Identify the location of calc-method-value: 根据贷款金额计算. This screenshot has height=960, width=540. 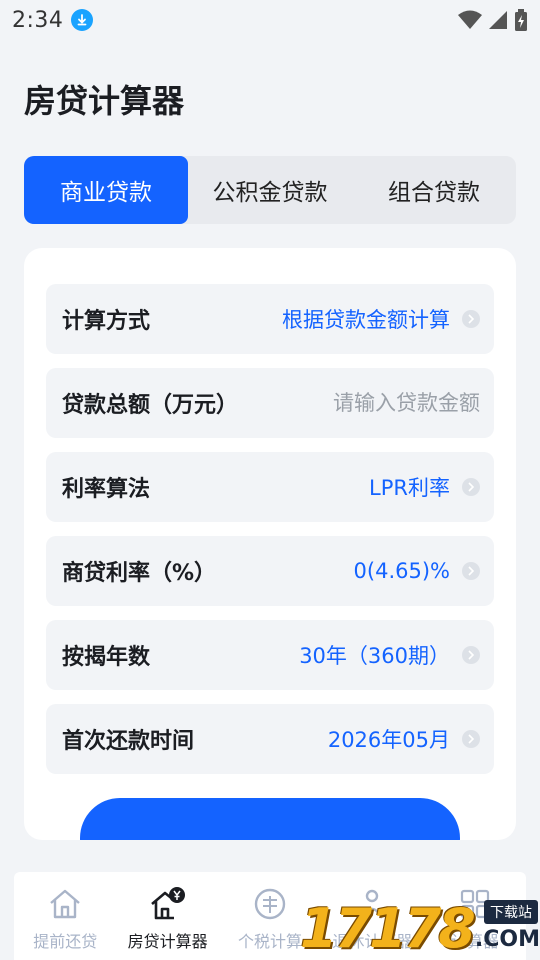
(366, 320).